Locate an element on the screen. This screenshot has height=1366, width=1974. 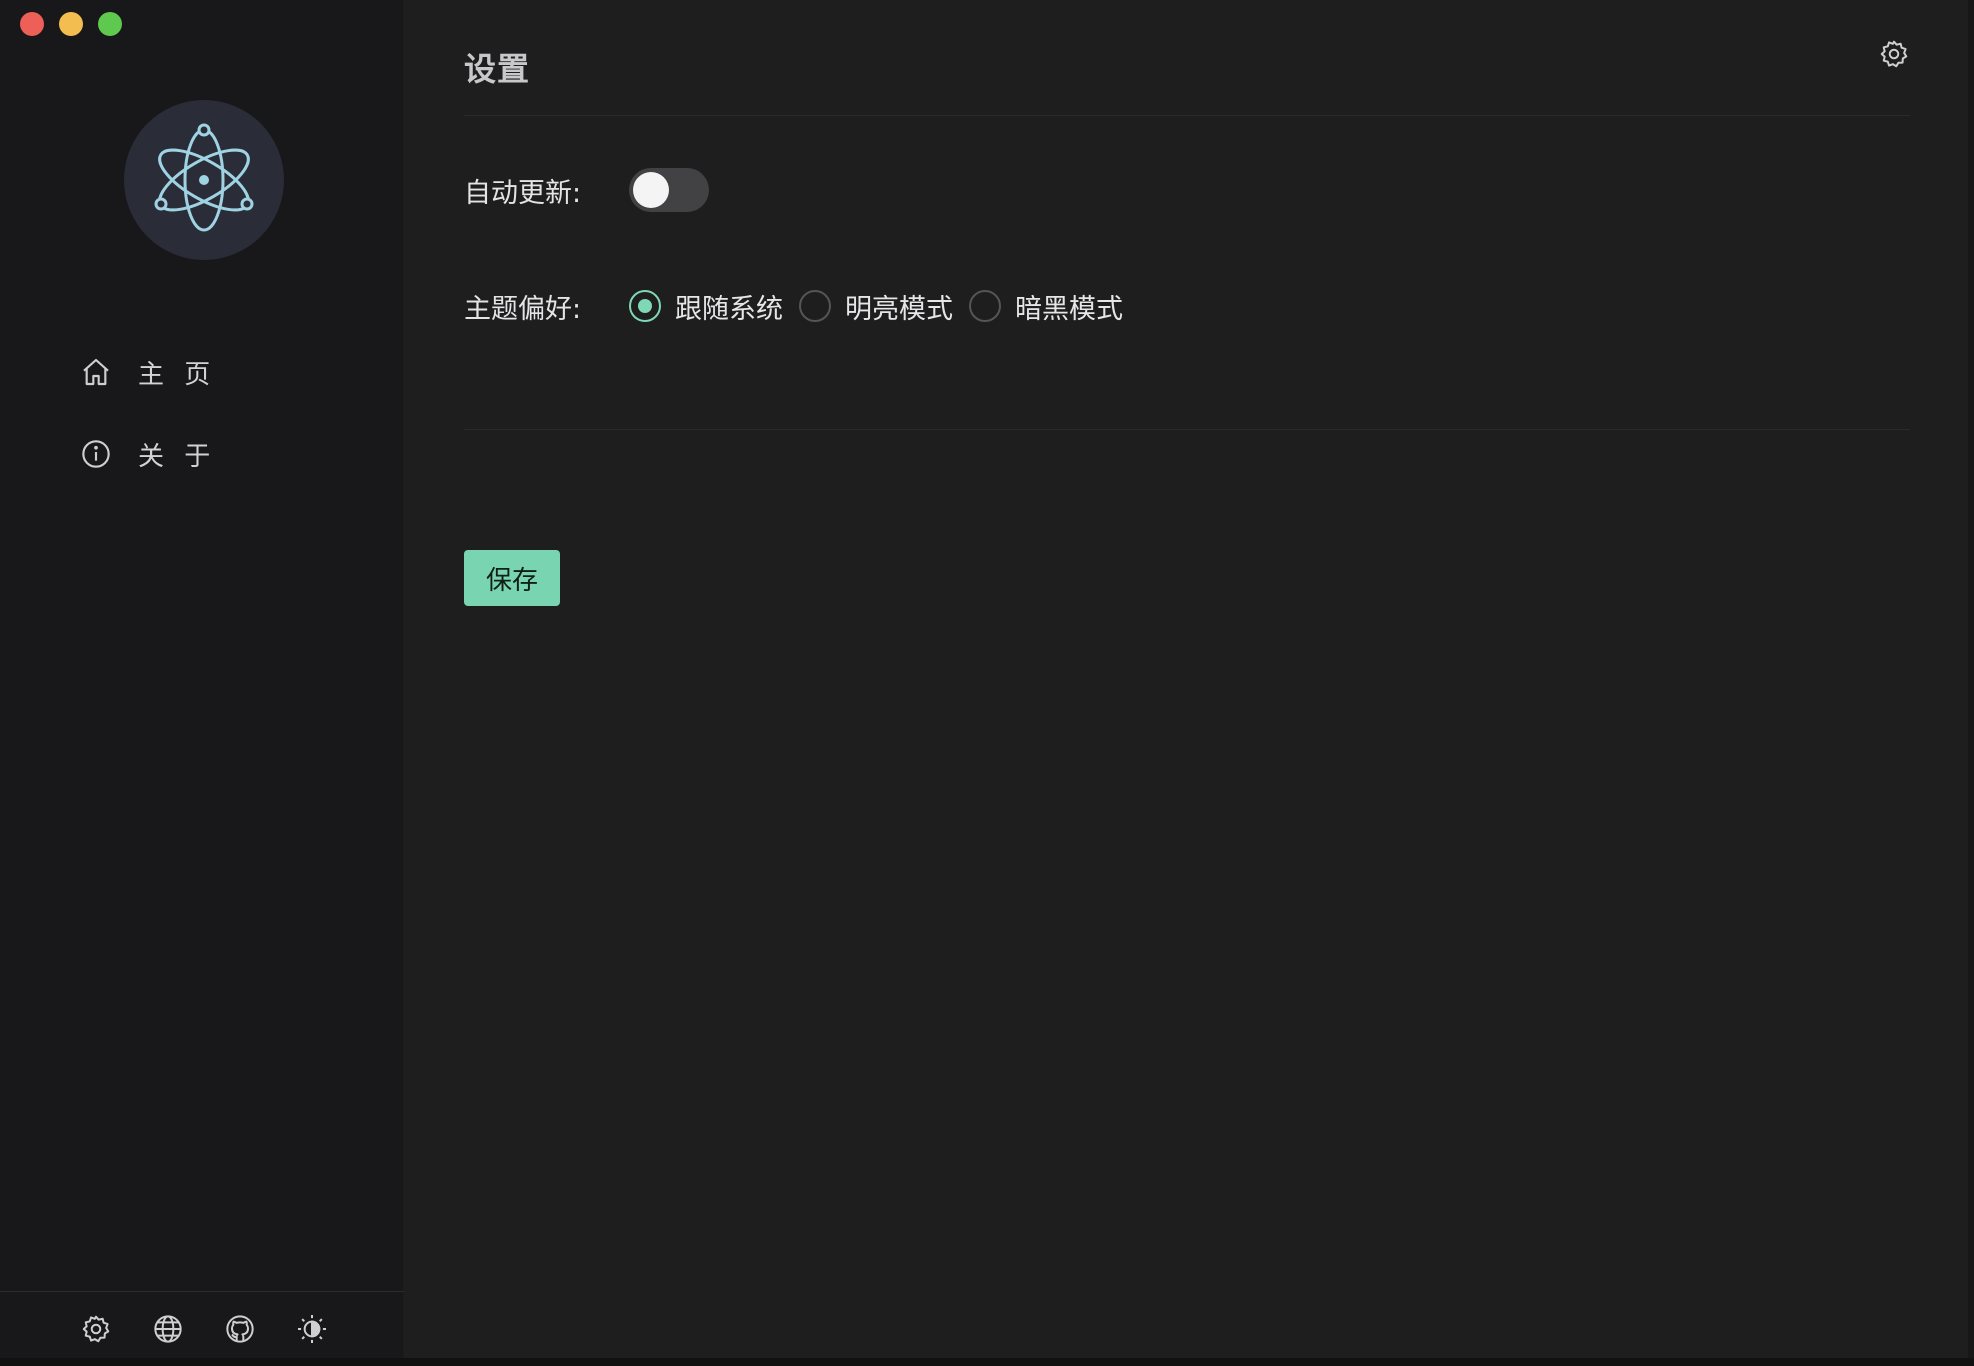
auto-update-row: 自动更新: is located at coordinates (586, 190).